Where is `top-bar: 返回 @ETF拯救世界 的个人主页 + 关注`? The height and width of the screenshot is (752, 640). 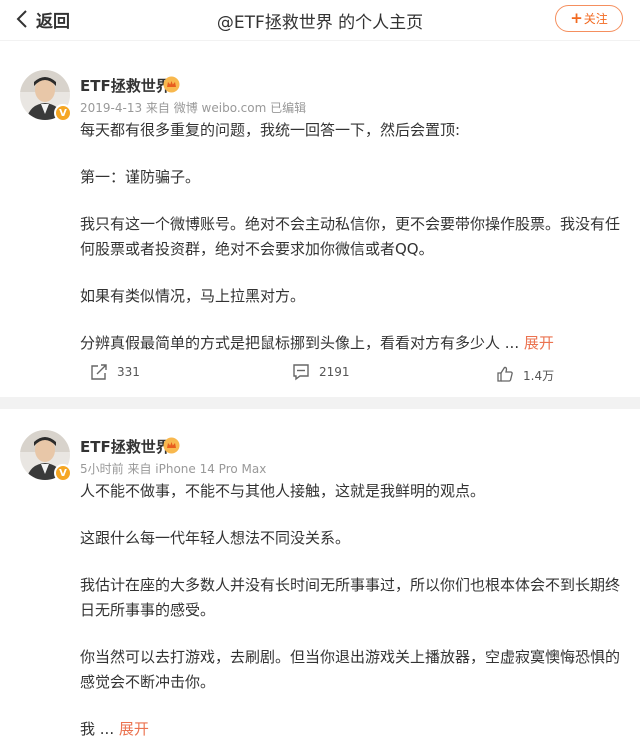 top-bar: 返回 @ETF拯救世界 的个人主页 + 关注 is located at coordinates (320, 20).